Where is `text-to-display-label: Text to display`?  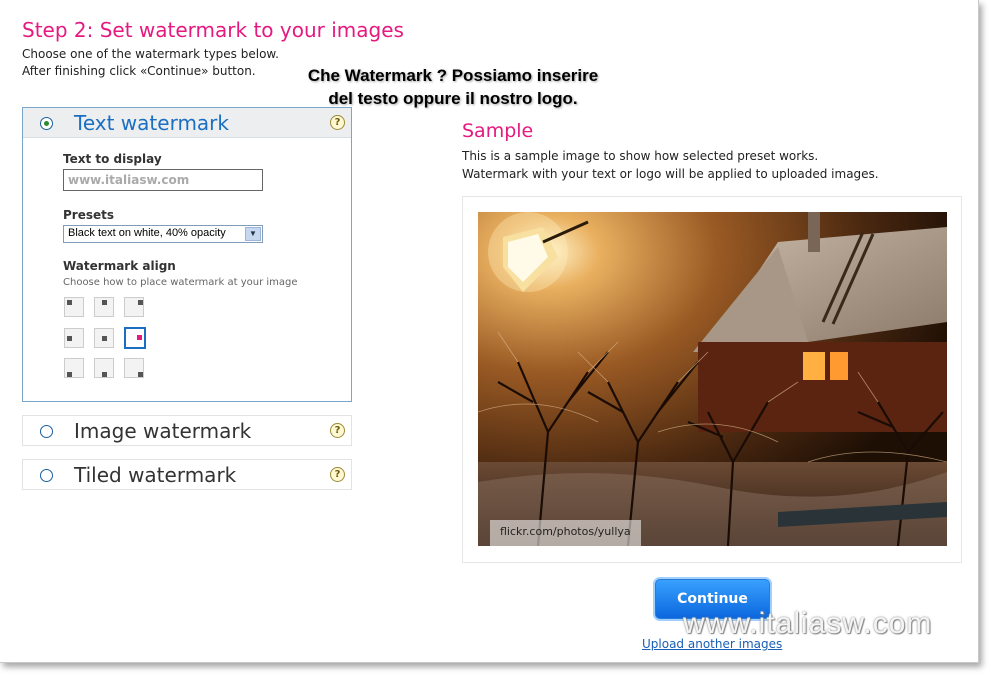 text-to-display-label: Text to display is located at coordinates (112, 159).